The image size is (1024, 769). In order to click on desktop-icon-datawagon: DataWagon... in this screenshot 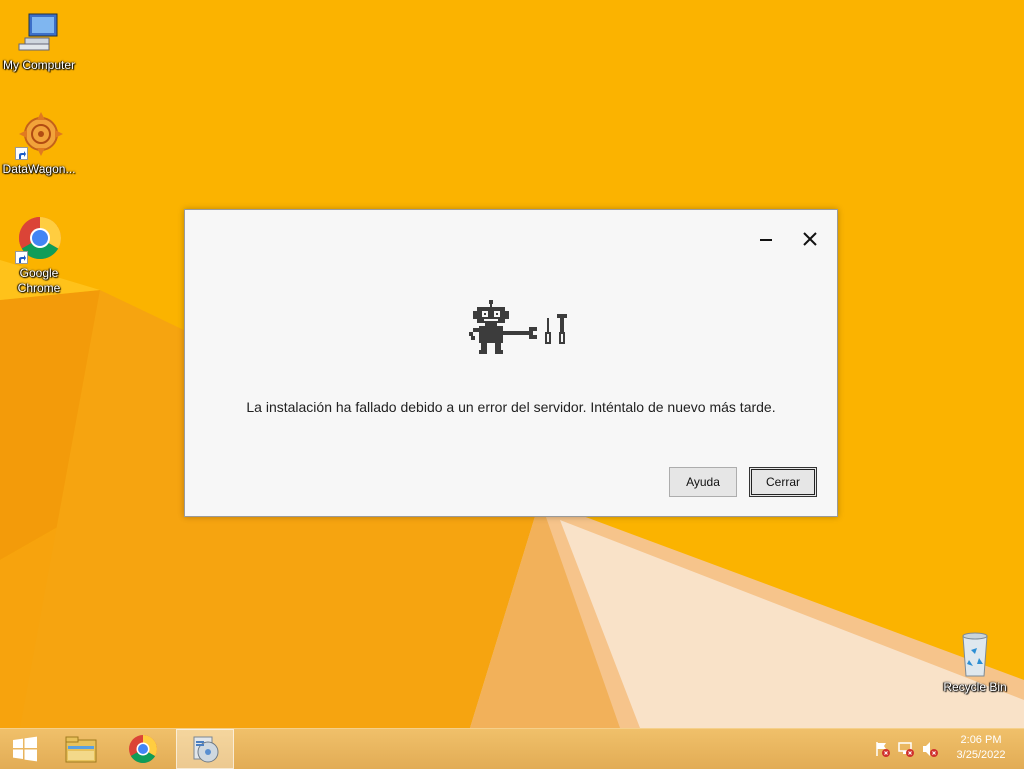, I will do `click(39, 144)`.